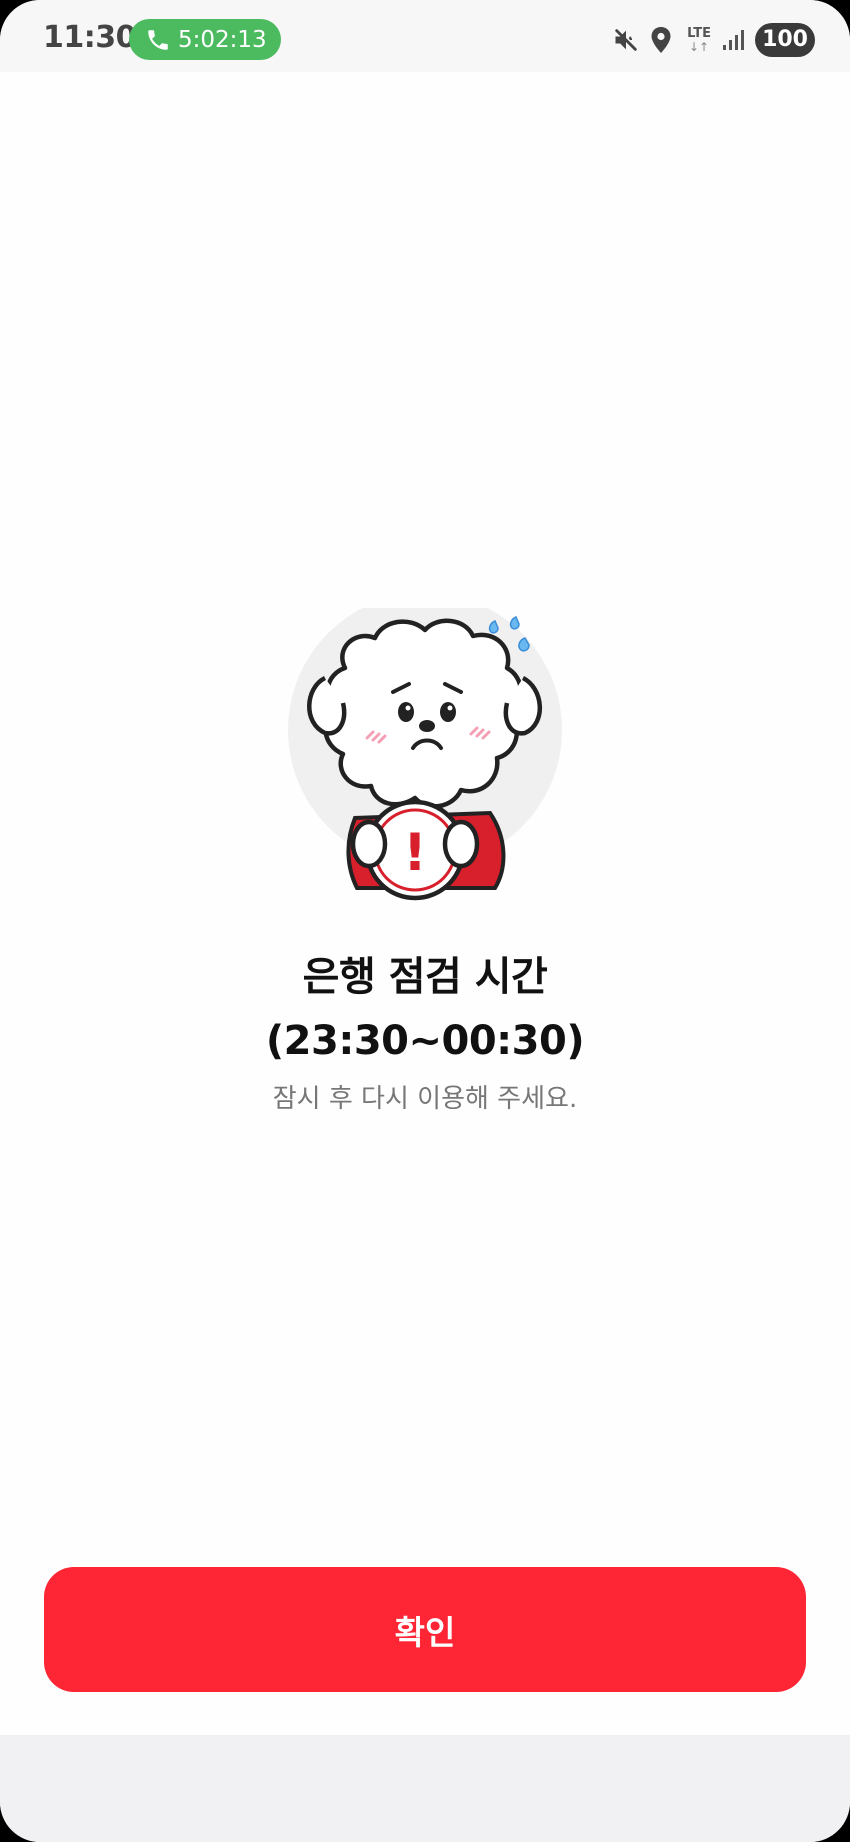  Describe the element at coordinates (90, 37) in the screenshot. I see `status-time: 11:30` at that location.